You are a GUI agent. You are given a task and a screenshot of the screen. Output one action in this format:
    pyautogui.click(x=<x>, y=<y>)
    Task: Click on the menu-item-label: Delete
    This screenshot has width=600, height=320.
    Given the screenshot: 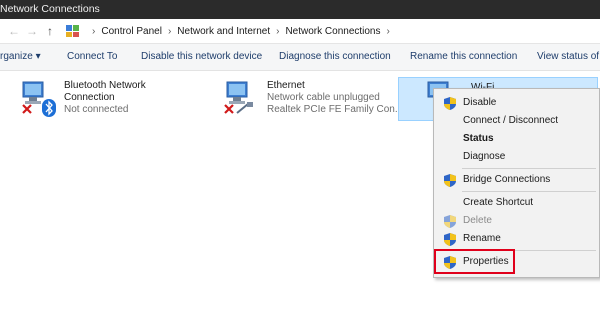 What is the action you would take?
    pyautogui.click(x=477, y=220)
    